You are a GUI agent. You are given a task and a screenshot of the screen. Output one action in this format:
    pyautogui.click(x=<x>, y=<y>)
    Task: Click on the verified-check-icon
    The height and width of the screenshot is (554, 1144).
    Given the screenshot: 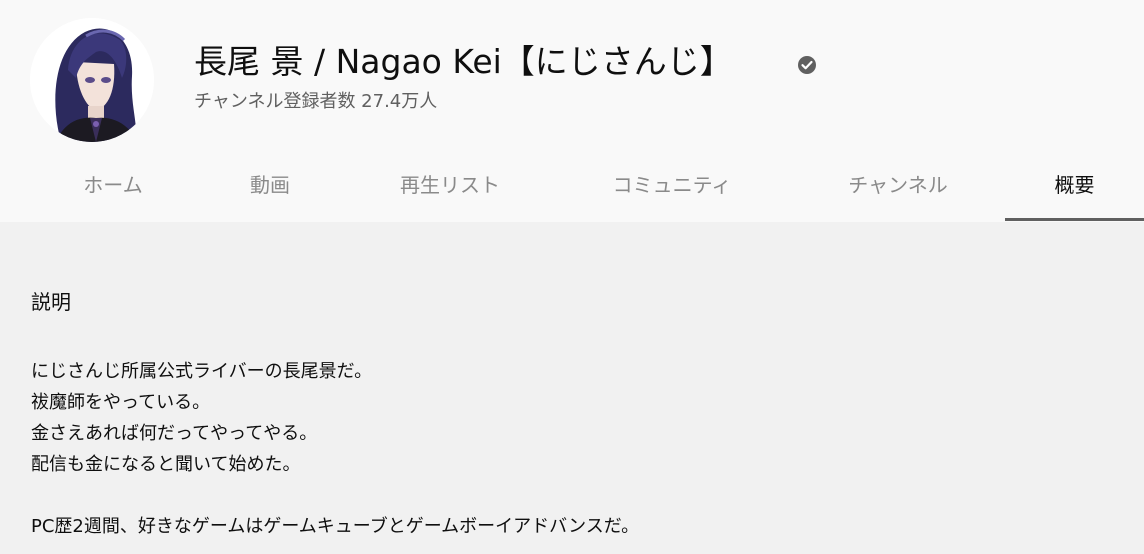 What is the action you would take?
    pyautogui.click(x=807, y=65)
    